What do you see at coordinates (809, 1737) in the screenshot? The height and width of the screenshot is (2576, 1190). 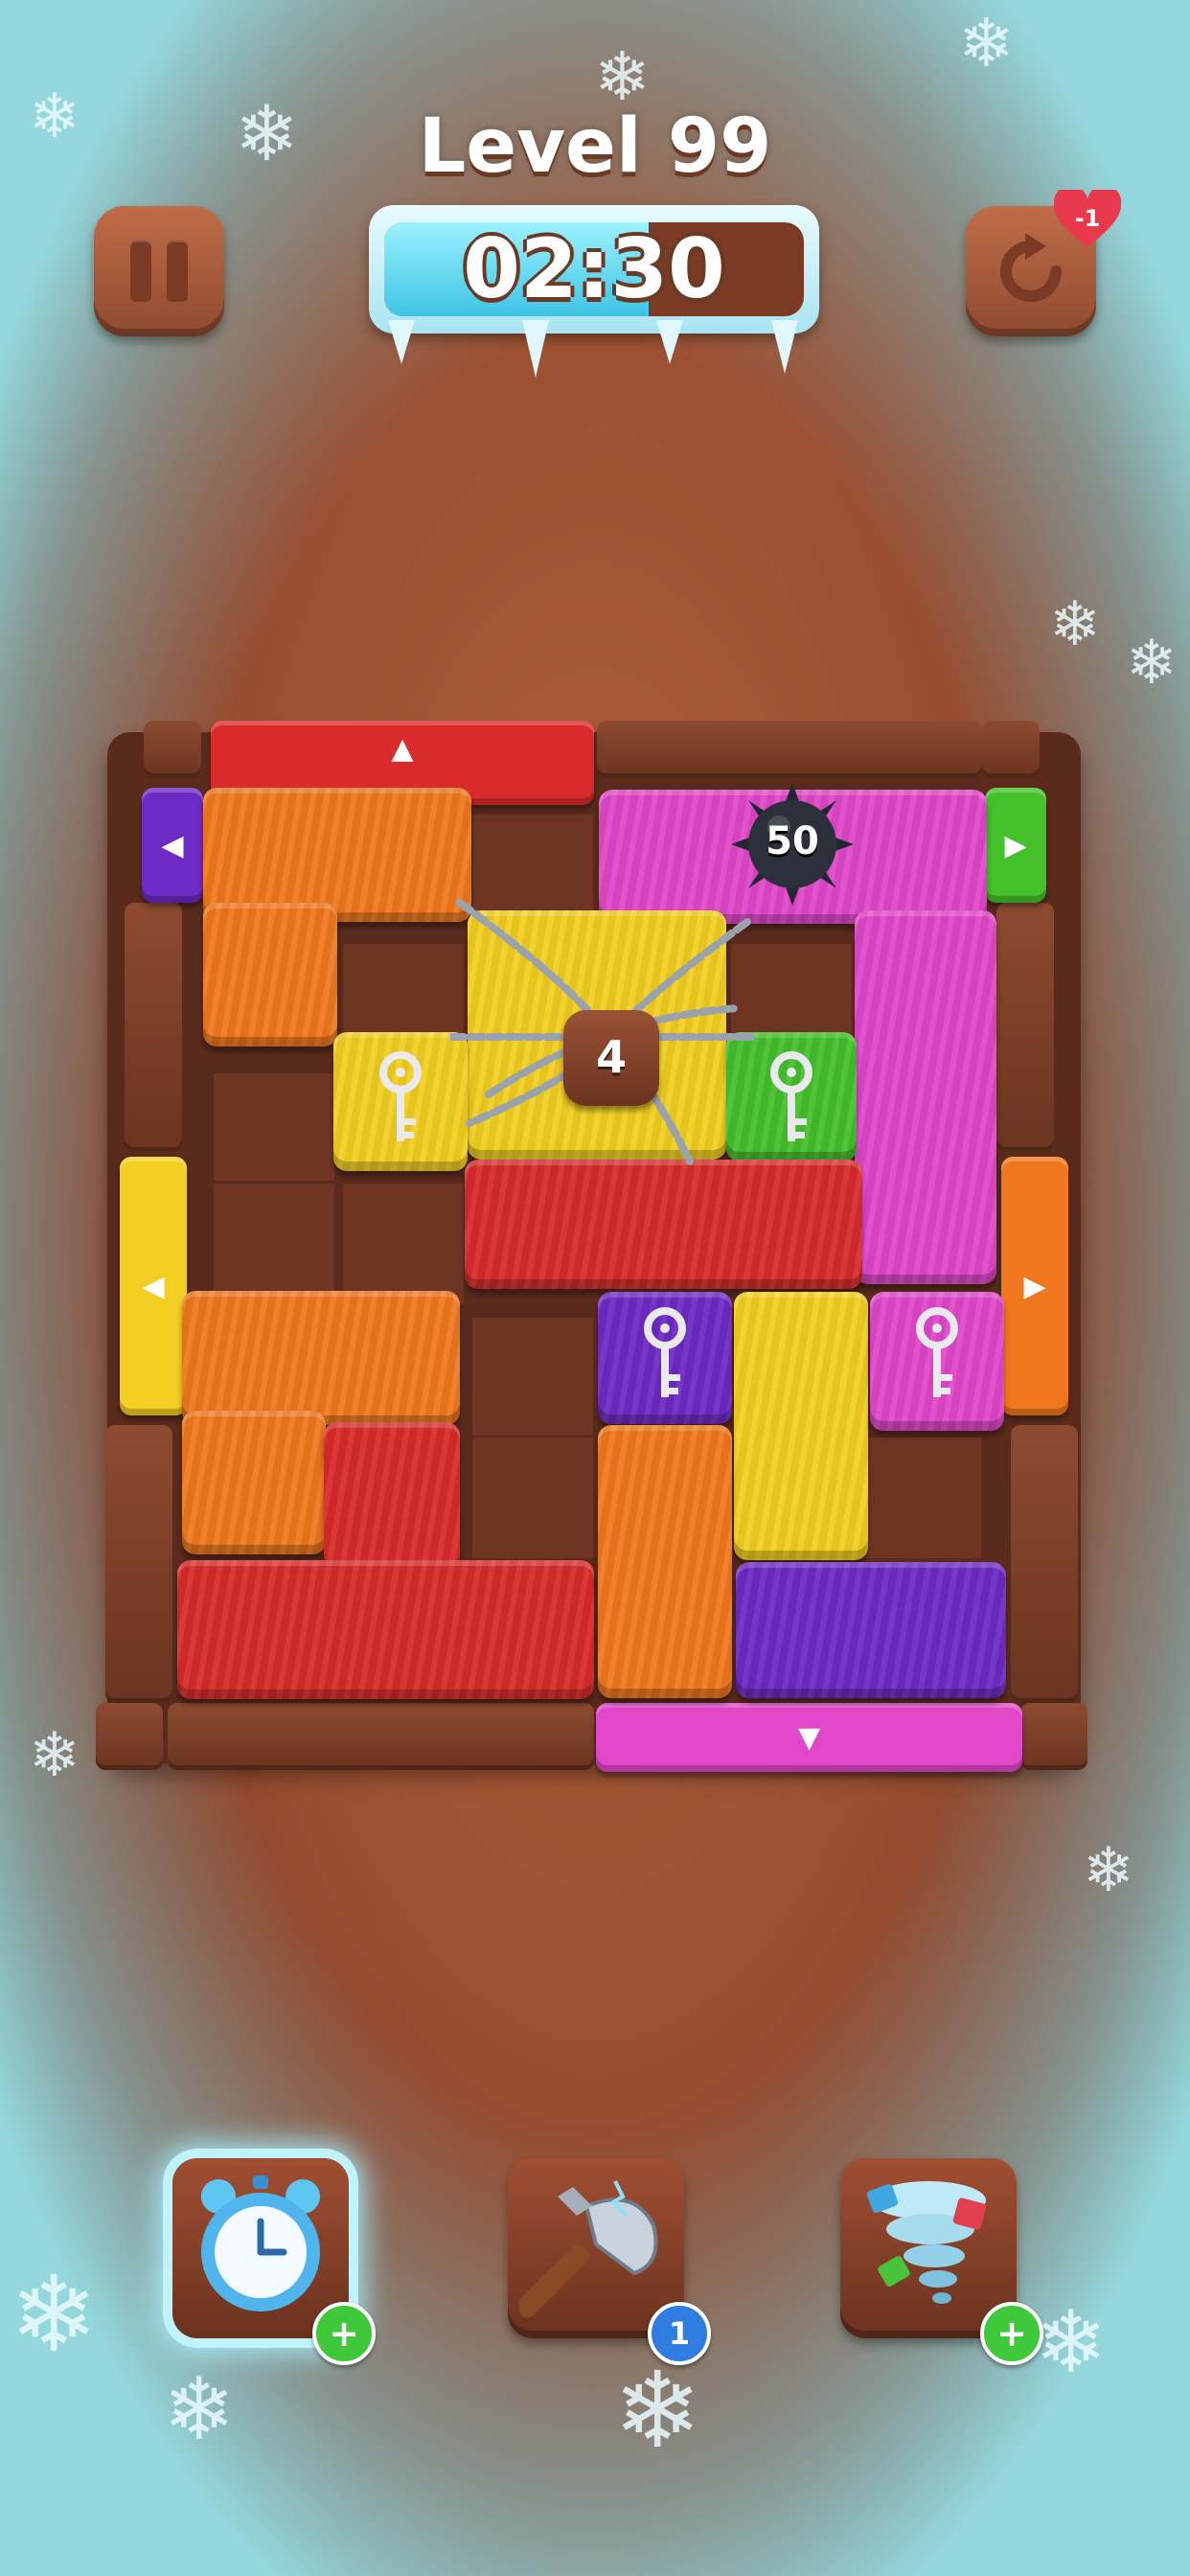 I see `exit-gate-magenta-bottom: ▼` at bounding box center [809, 1737].